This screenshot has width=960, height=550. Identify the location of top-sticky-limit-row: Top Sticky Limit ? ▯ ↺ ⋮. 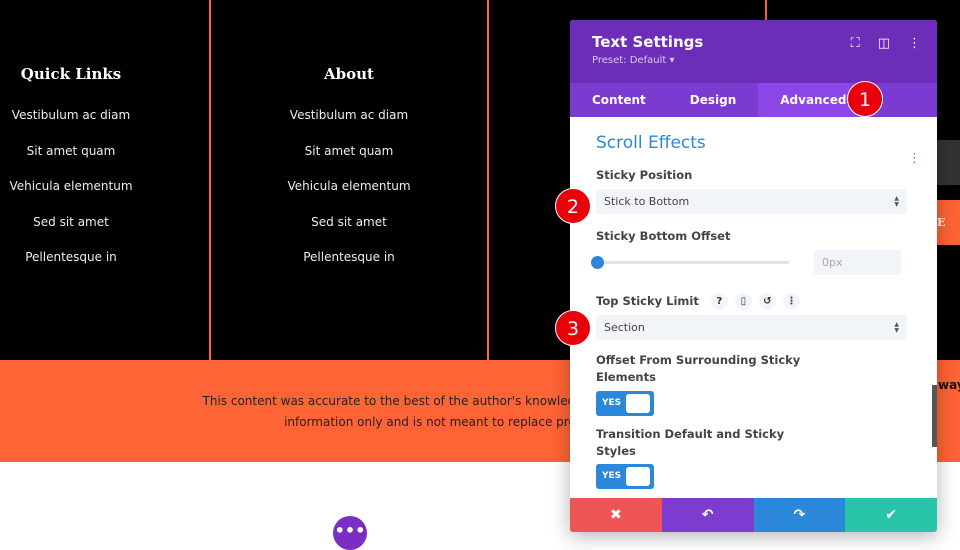
(751, 301).